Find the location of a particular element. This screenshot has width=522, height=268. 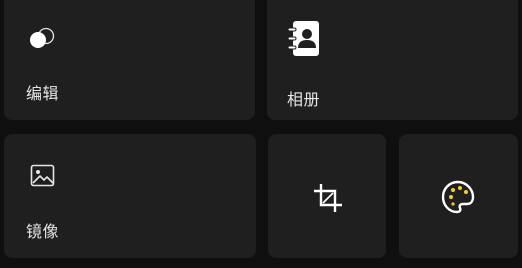

album-label: 相册 is located at coordinates (304, 99).